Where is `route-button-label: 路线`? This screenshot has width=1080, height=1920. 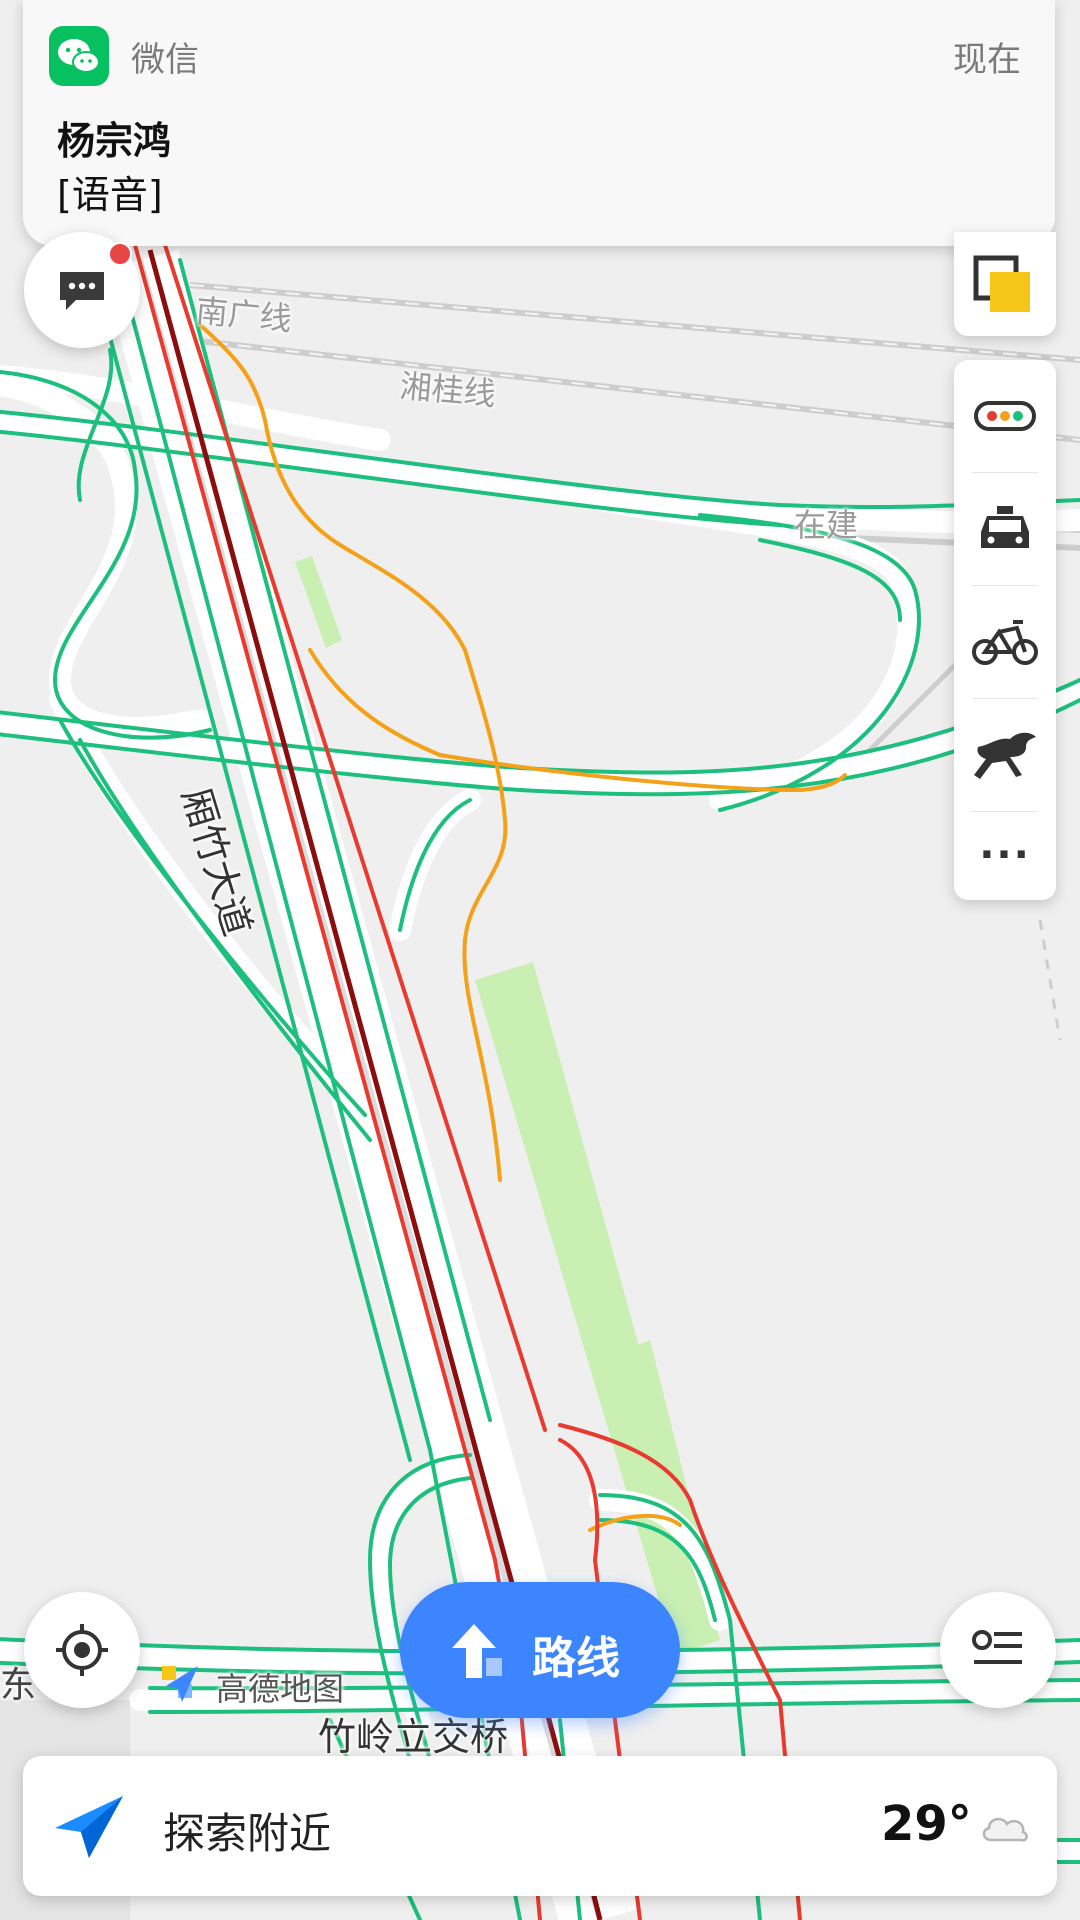 route-button-label: 路线 is located at coordinates (576, 1658).